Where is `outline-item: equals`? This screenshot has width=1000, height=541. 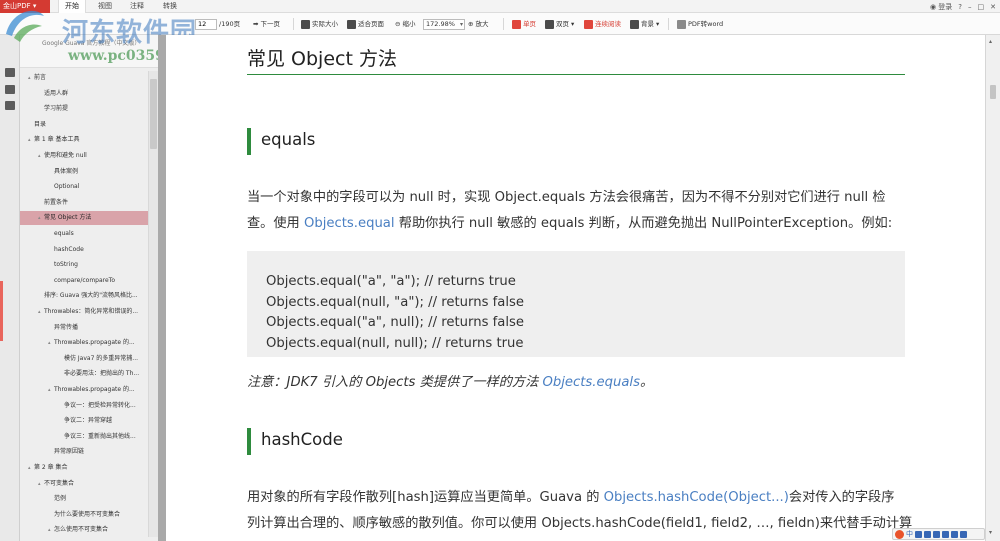 outline-item: equals is located at coordinates (84, 234).